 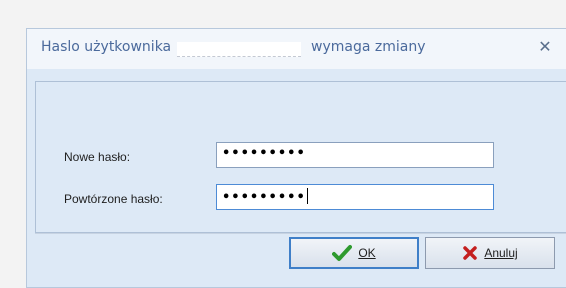 I want to click on cancel-button: Anuluj, so click(x=490, y=253).